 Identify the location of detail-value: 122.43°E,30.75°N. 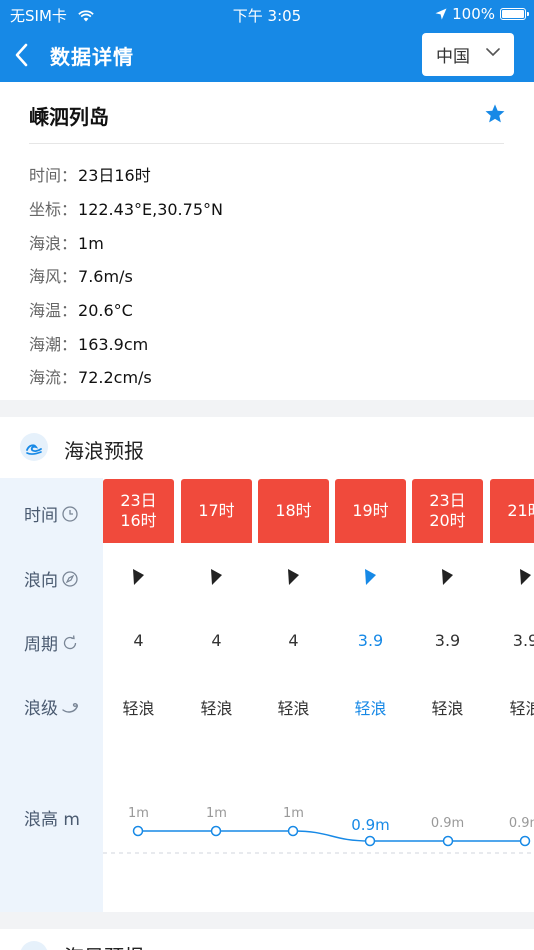
(150, 209).